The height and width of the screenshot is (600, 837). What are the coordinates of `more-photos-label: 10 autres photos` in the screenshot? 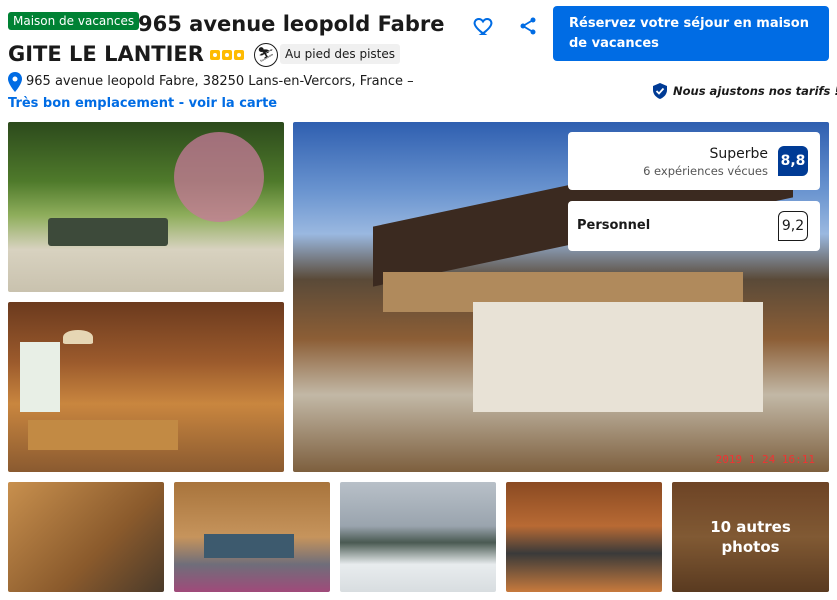 It's located at (750, 537).